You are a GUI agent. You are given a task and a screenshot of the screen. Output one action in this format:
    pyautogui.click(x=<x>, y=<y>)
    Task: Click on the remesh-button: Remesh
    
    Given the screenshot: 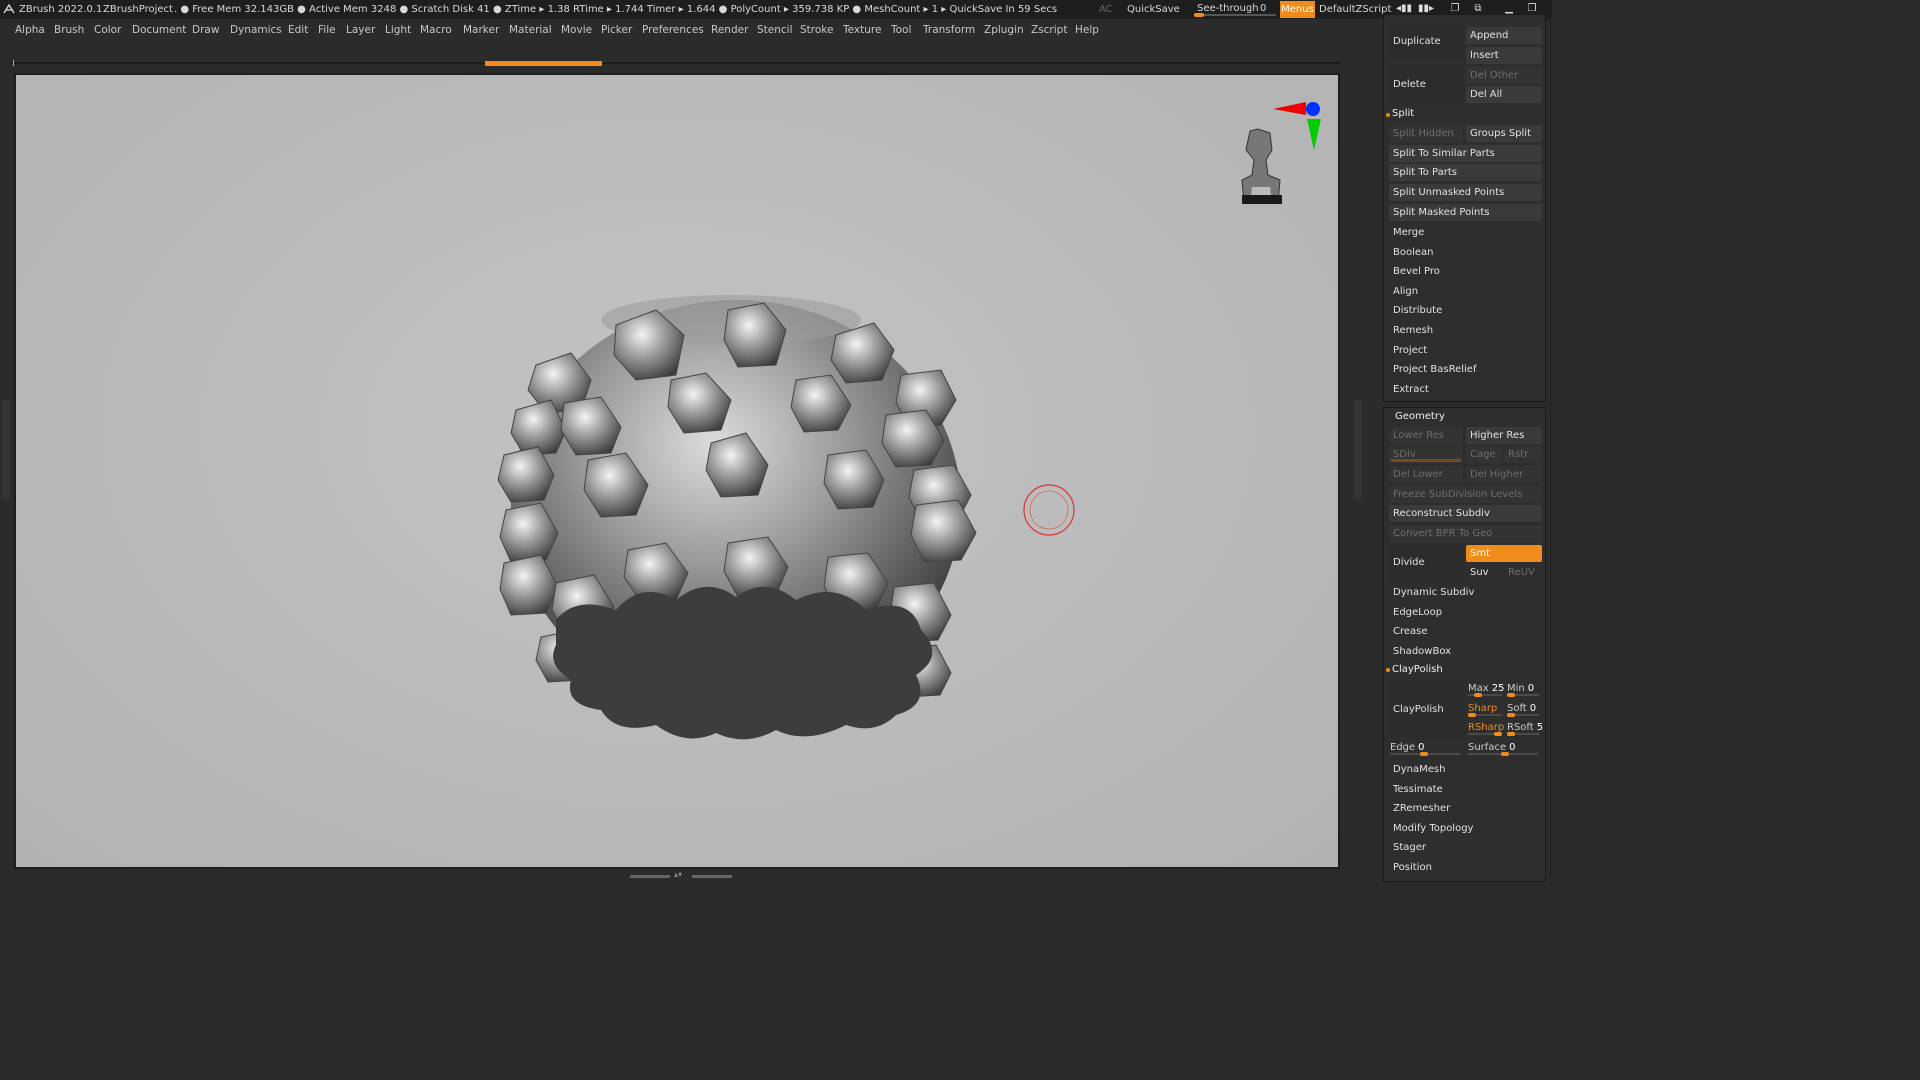 What is the action you would take?
    pyautogui.click(x=1465, y=330)
    